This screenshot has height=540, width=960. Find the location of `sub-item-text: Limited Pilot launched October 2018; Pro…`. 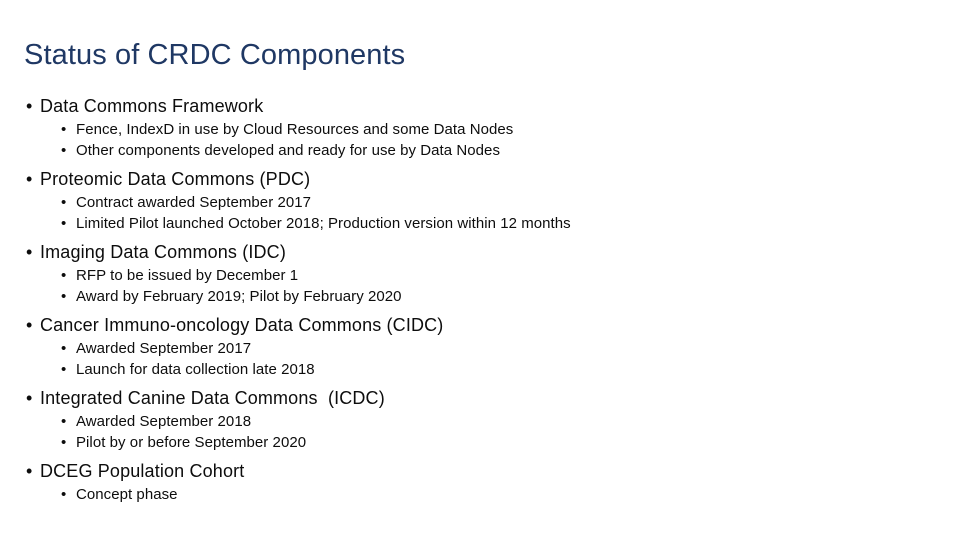

sub-item-text: Limited Pilot launched October 2018; Pro… is located at coordinates (323, 223).